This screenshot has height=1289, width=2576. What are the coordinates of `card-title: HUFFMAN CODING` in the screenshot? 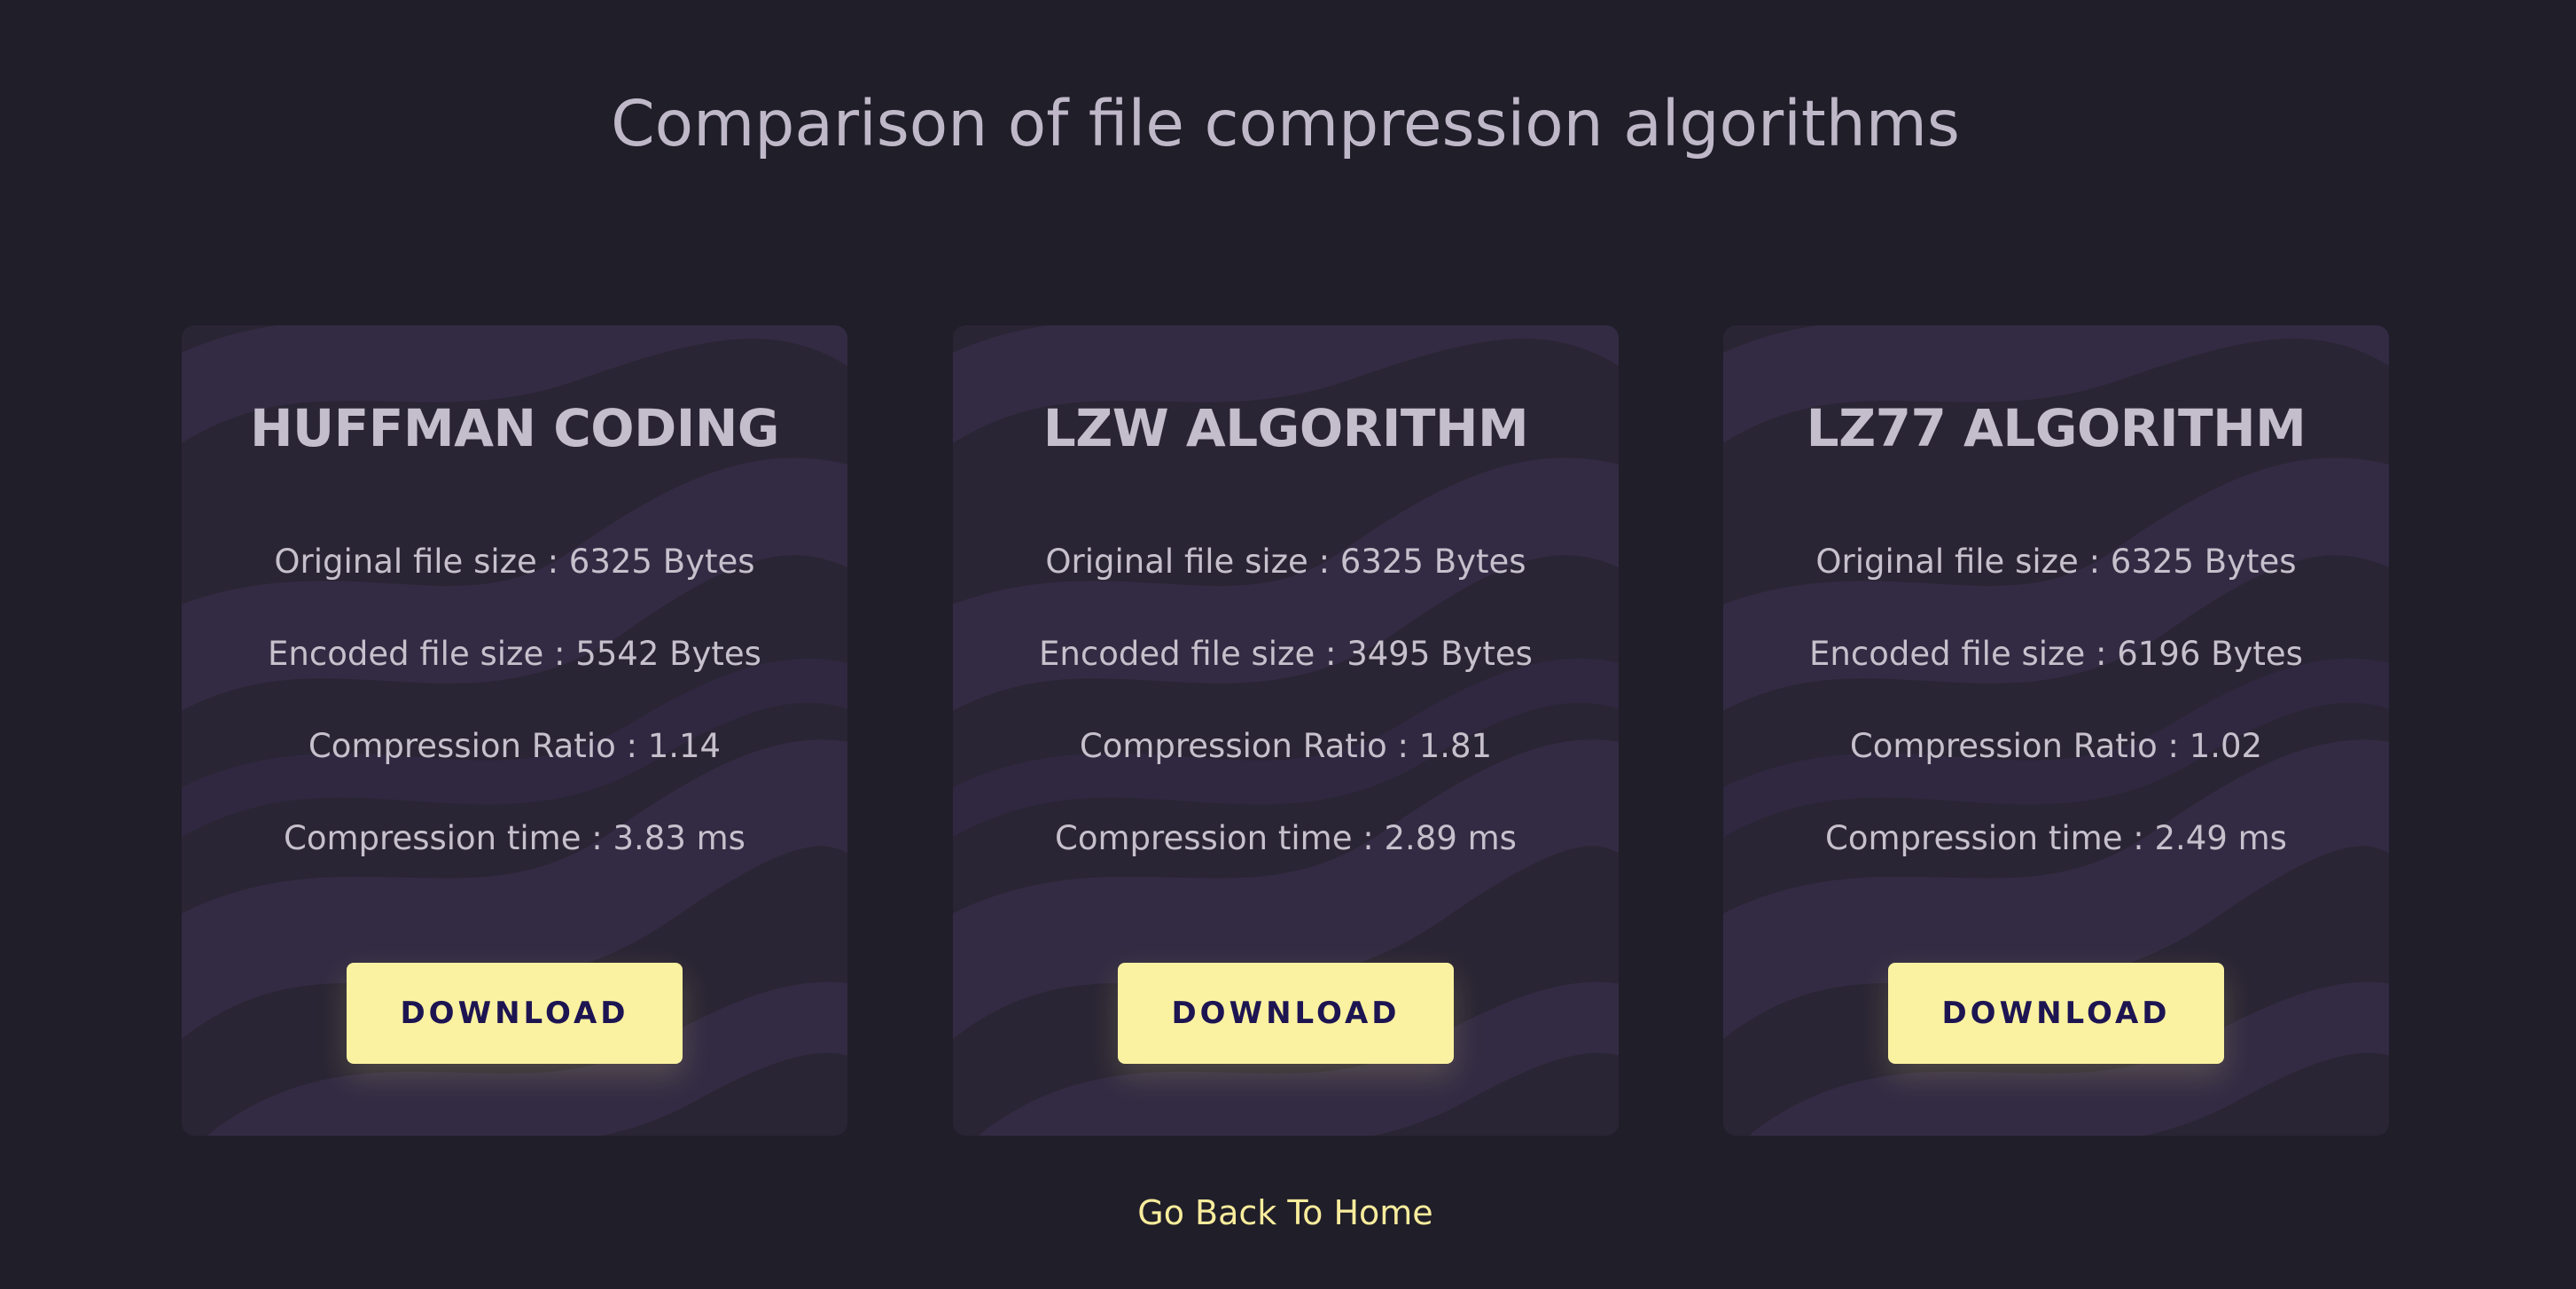 It's located at (514, 428).